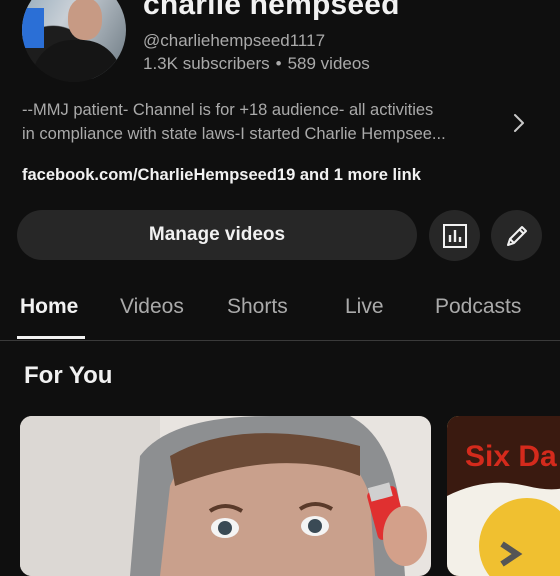  Describe the element at coordinates (503, 496) in the screenshot. I see `video-thumbnail: Six Da` at that location.